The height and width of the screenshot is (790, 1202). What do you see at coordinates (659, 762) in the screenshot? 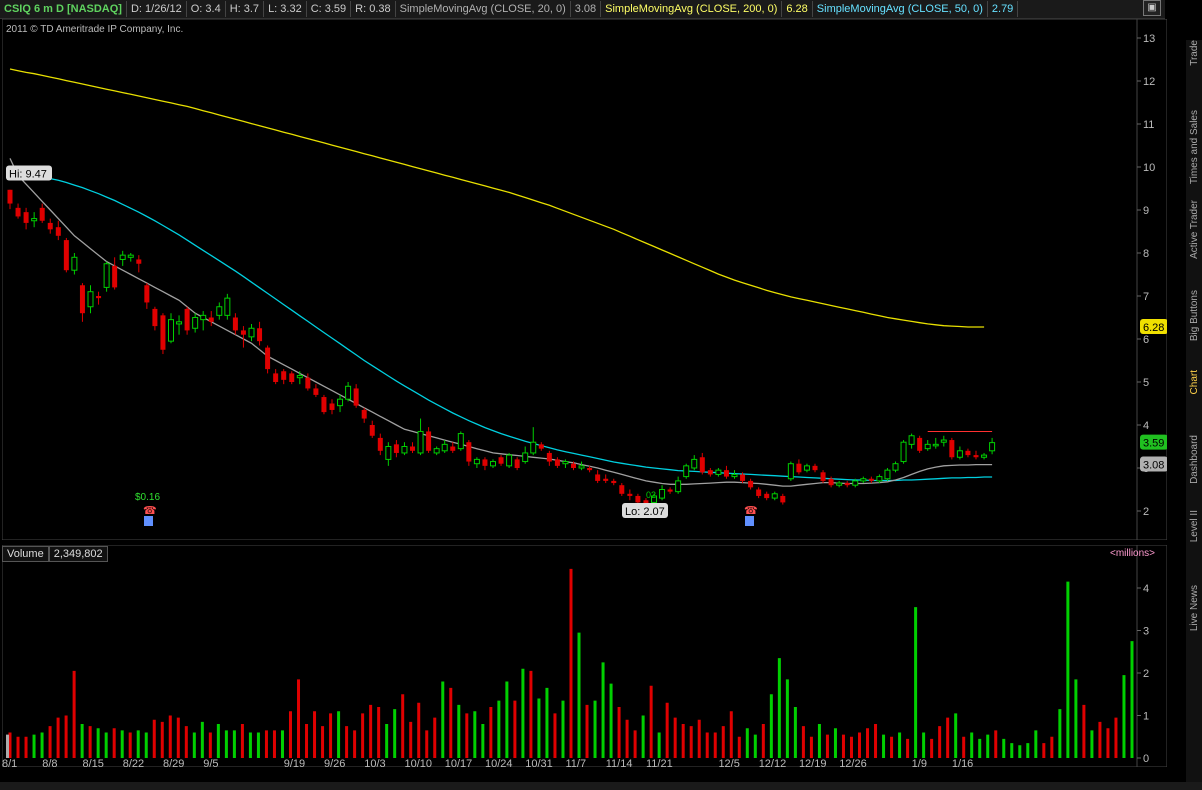
I see `x-tick-label: 11/21` at bounding box center [659, 762].